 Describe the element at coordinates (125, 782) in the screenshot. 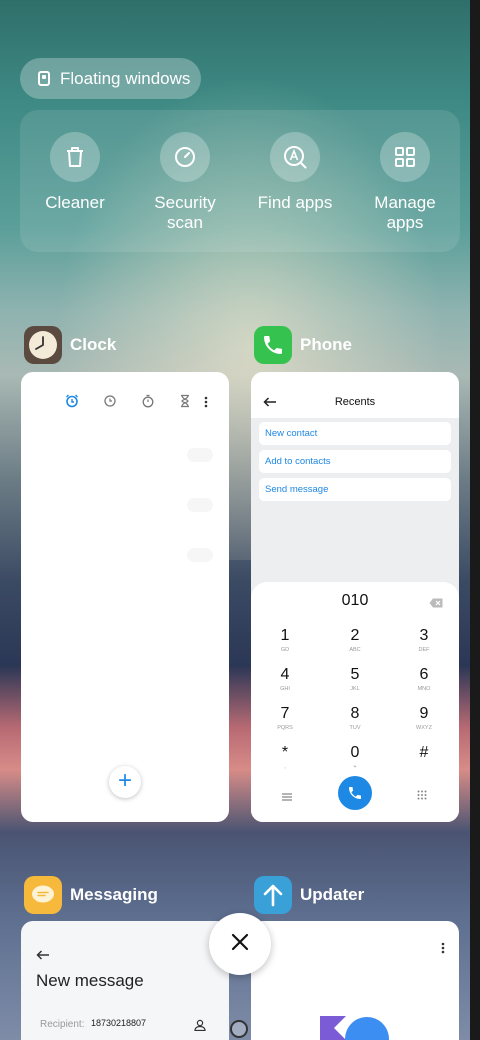

I see `add-alarm-button: +` at that location.